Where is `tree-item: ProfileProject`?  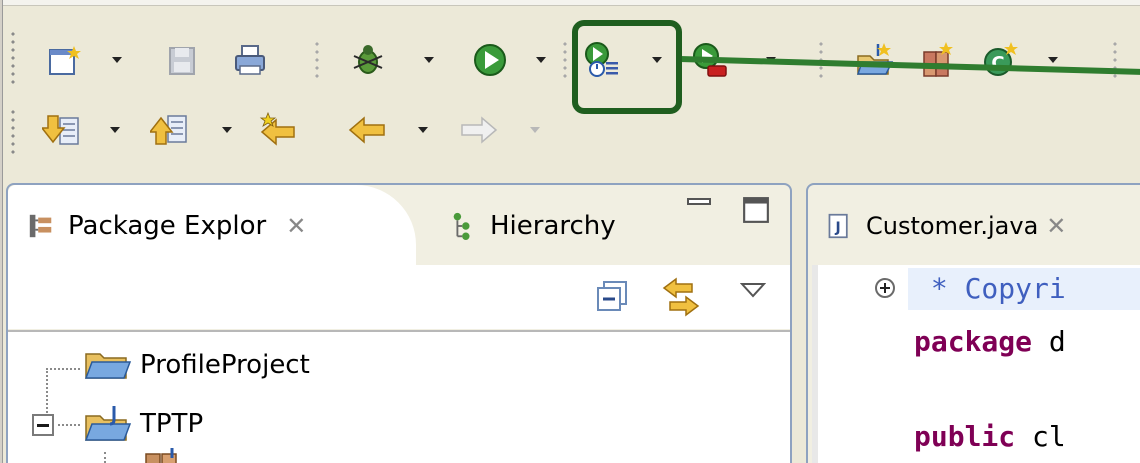
tree-item: ProfileProject is located at coordinates (197, 365).